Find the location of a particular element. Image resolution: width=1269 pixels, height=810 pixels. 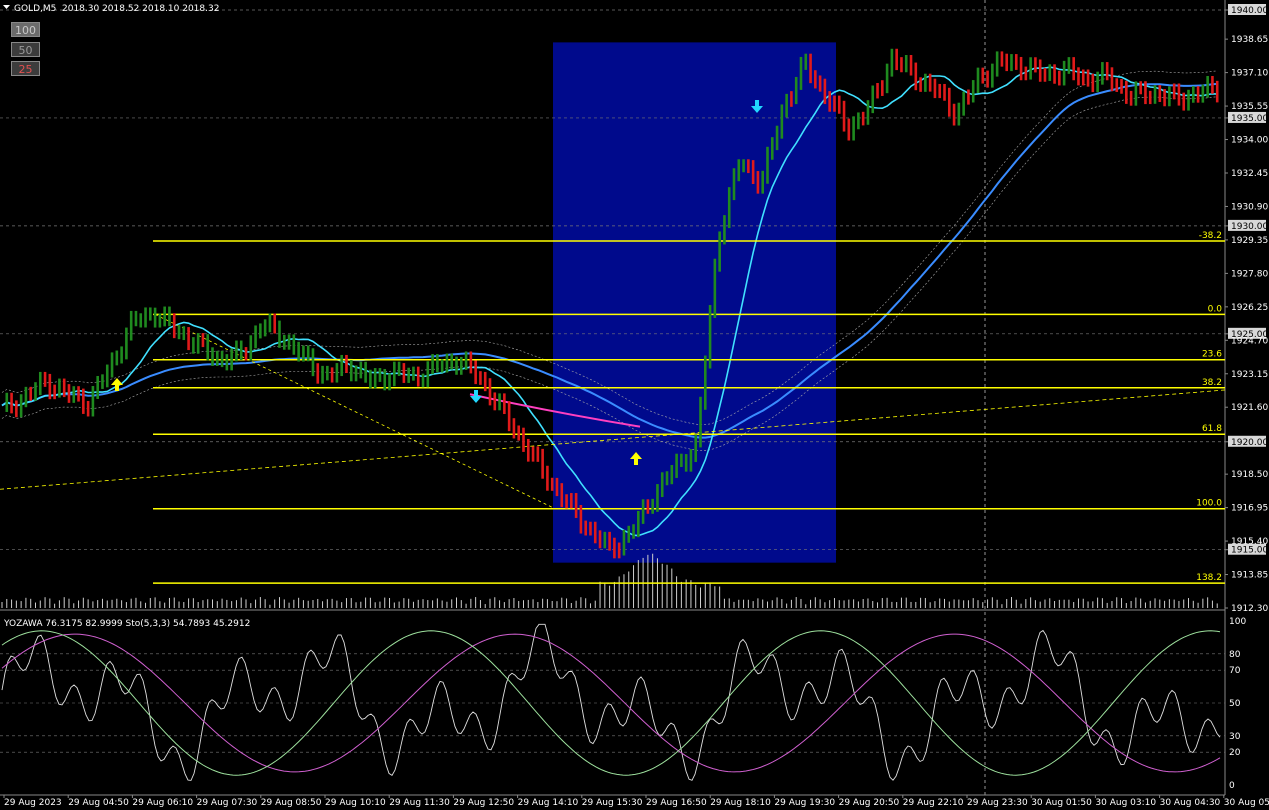

price-tick-label: 1938.65 is located at coordinates (1249, 40).